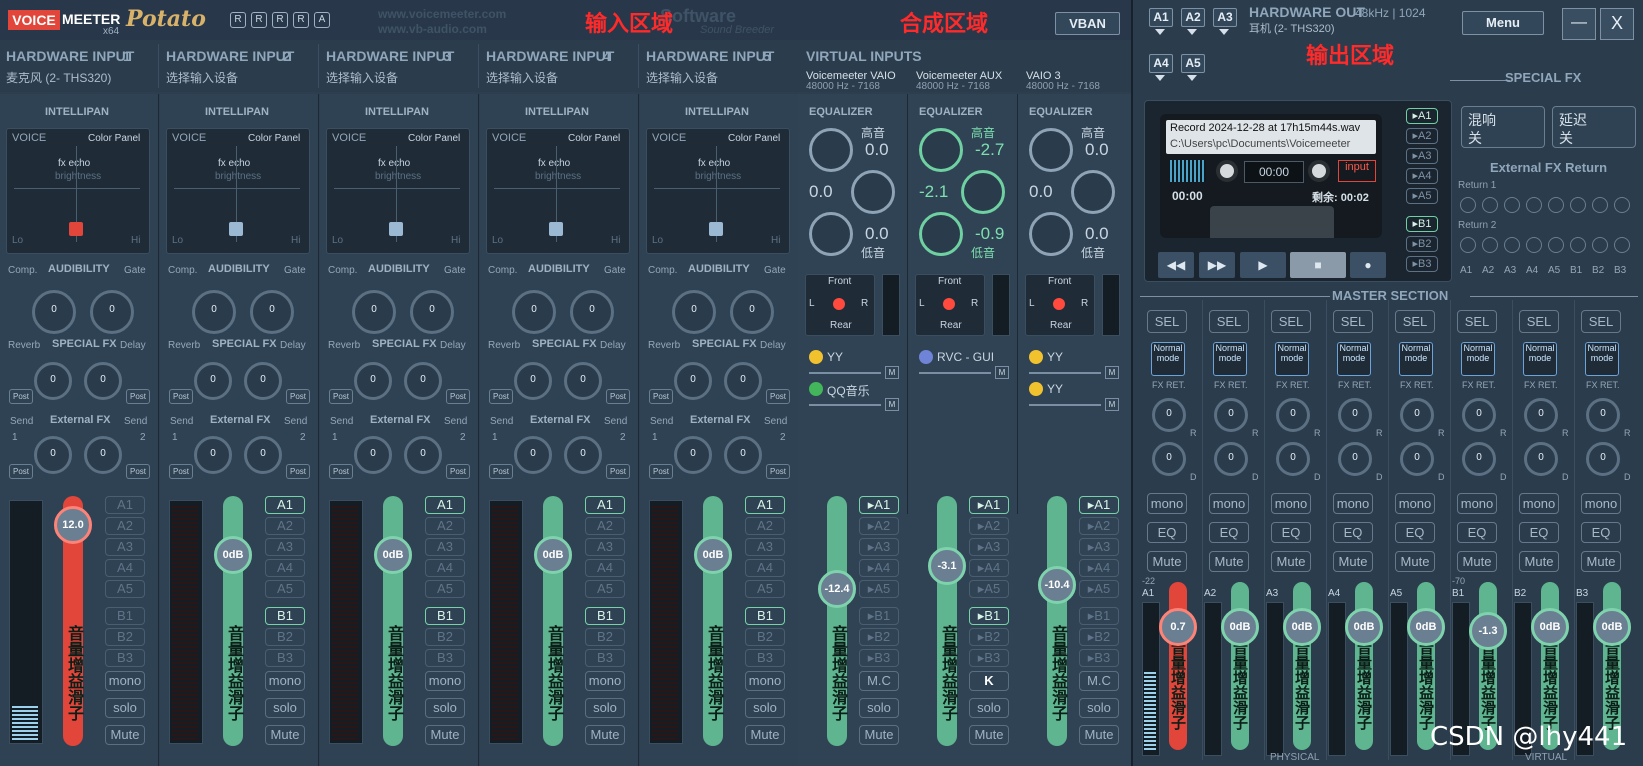 This screenshot has width=1643, height=766. What do you see at coordinates (1099, 526) in the screenshot?
I see `bus-button-a2: ▸A2` at bounding box center [1099, 526].